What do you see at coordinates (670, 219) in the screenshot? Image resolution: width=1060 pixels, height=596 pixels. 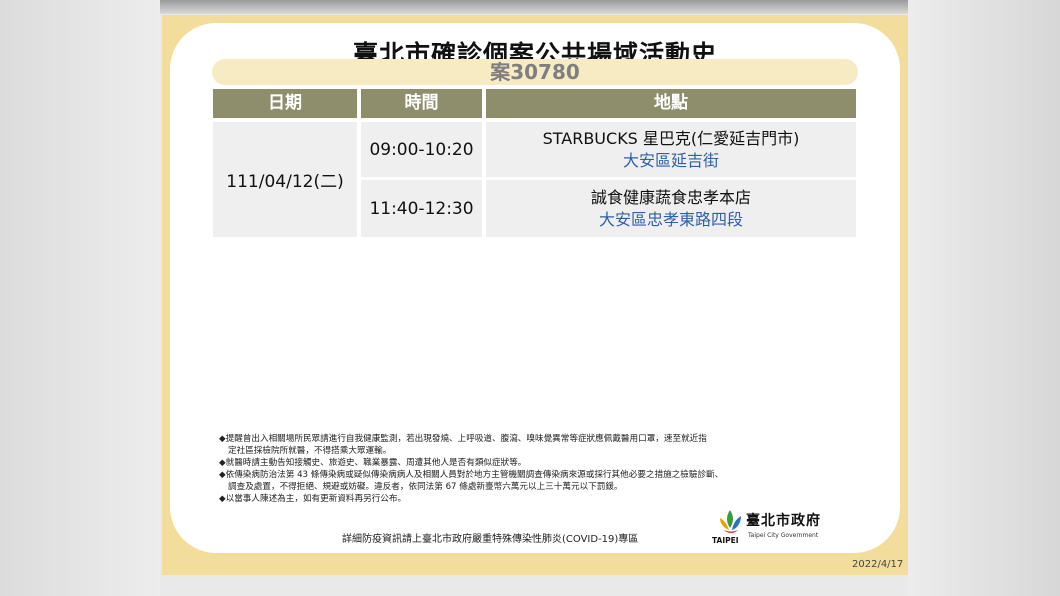 I see `place-area-2: 大安區忠孝東路四段` at bounding box center [670, 219].